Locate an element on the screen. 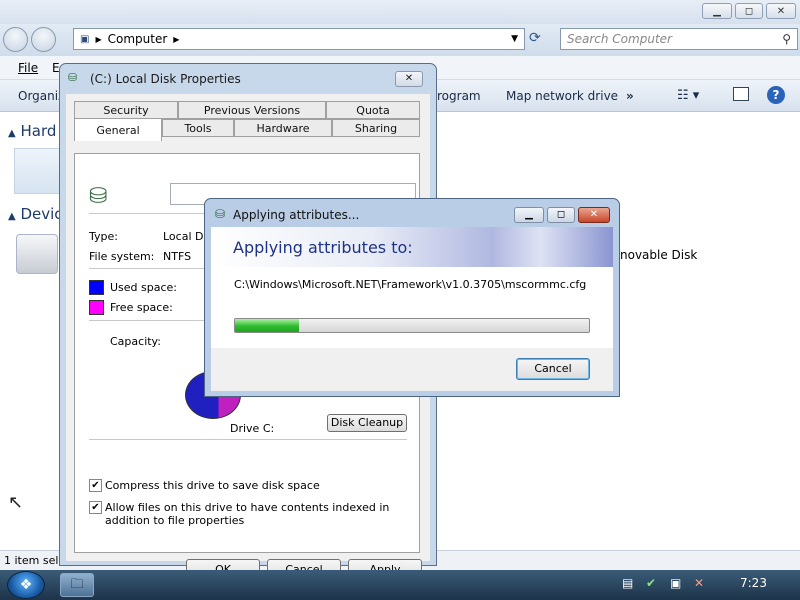 This screenshot has height=600, width=800. file-system-value: NTFS is located at coordinates (177, 256).